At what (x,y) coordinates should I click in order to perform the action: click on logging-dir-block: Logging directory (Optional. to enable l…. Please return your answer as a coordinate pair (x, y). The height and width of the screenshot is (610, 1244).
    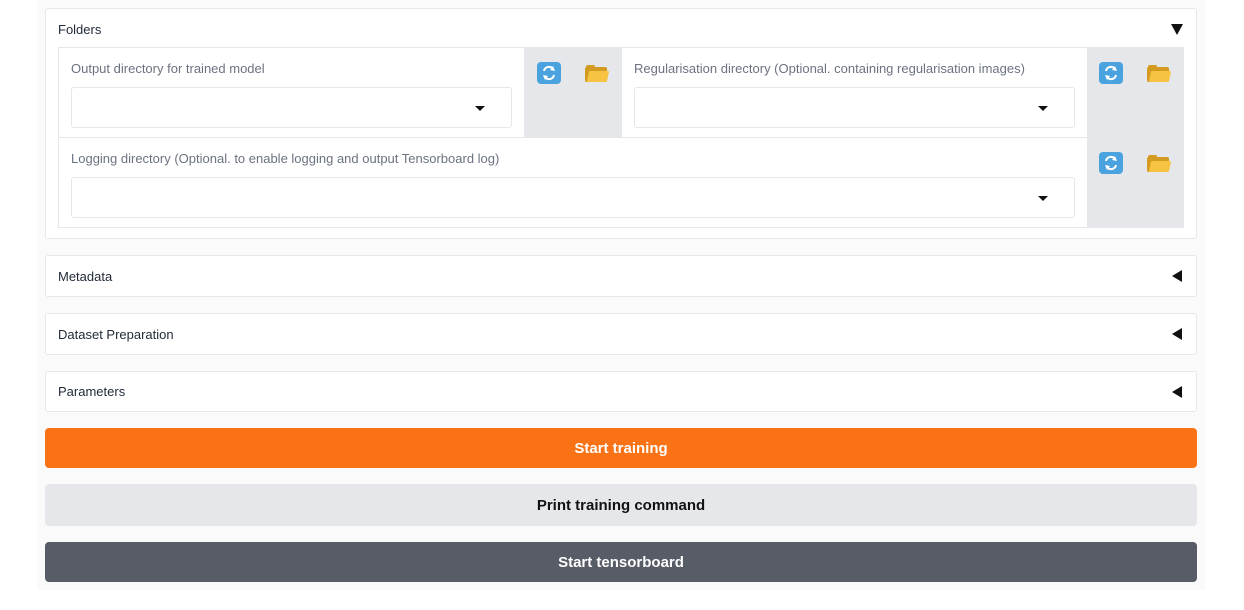
    Looking at the image, I should click on (573, 182).